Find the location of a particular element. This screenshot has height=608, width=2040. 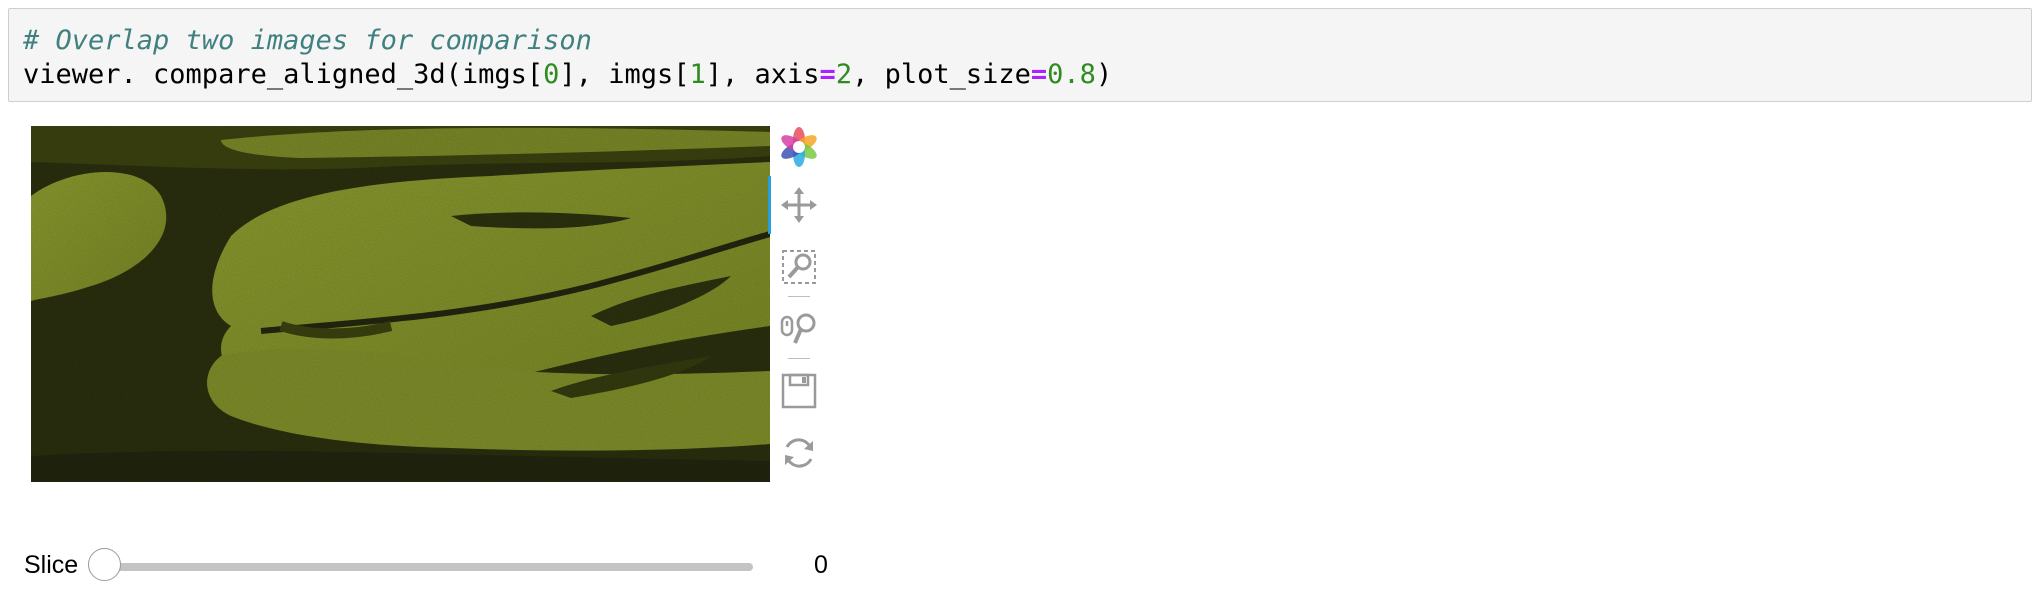

slider-handle is located at coordinates (104, 564).